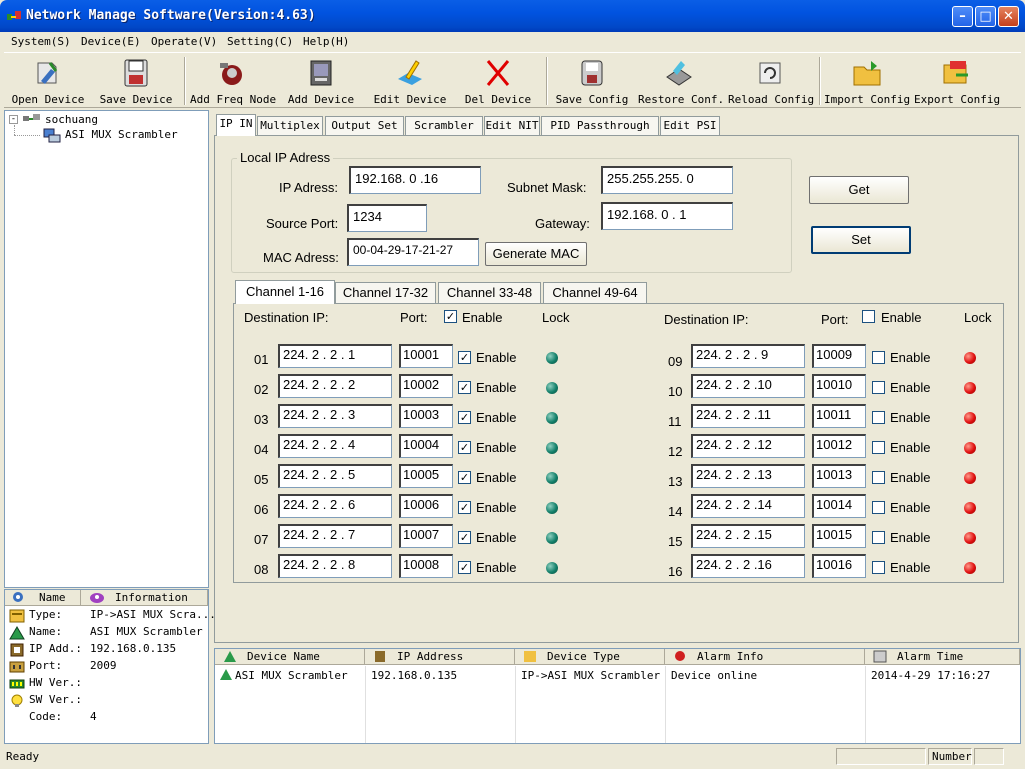 The image size is (1025, 769). Describe the element at coordinates (861, 240) in the screenshot. I see `set-button: Set` at that location.